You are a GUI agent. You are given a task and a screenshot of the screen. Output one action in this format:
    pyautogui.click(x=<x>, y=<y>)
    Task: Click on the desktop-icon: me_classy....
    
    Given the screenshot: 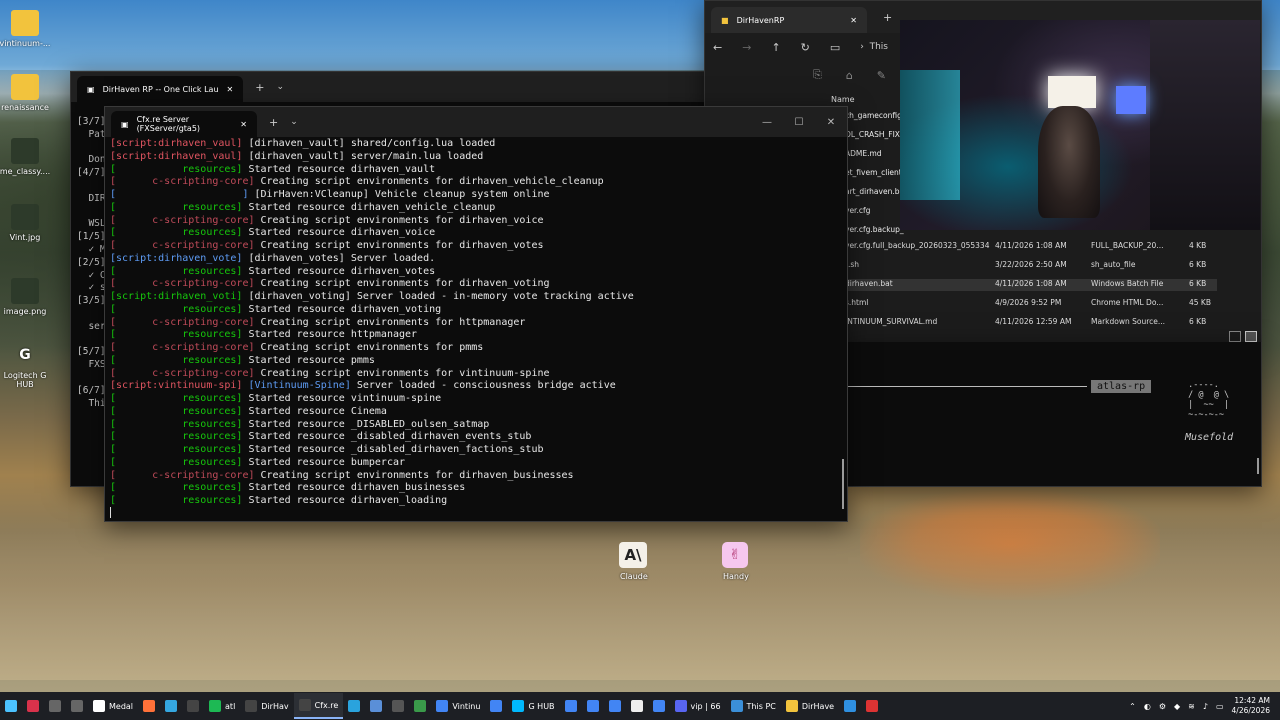 What is the action you would take?
    pyautogui.click(x=27, y=157)
    